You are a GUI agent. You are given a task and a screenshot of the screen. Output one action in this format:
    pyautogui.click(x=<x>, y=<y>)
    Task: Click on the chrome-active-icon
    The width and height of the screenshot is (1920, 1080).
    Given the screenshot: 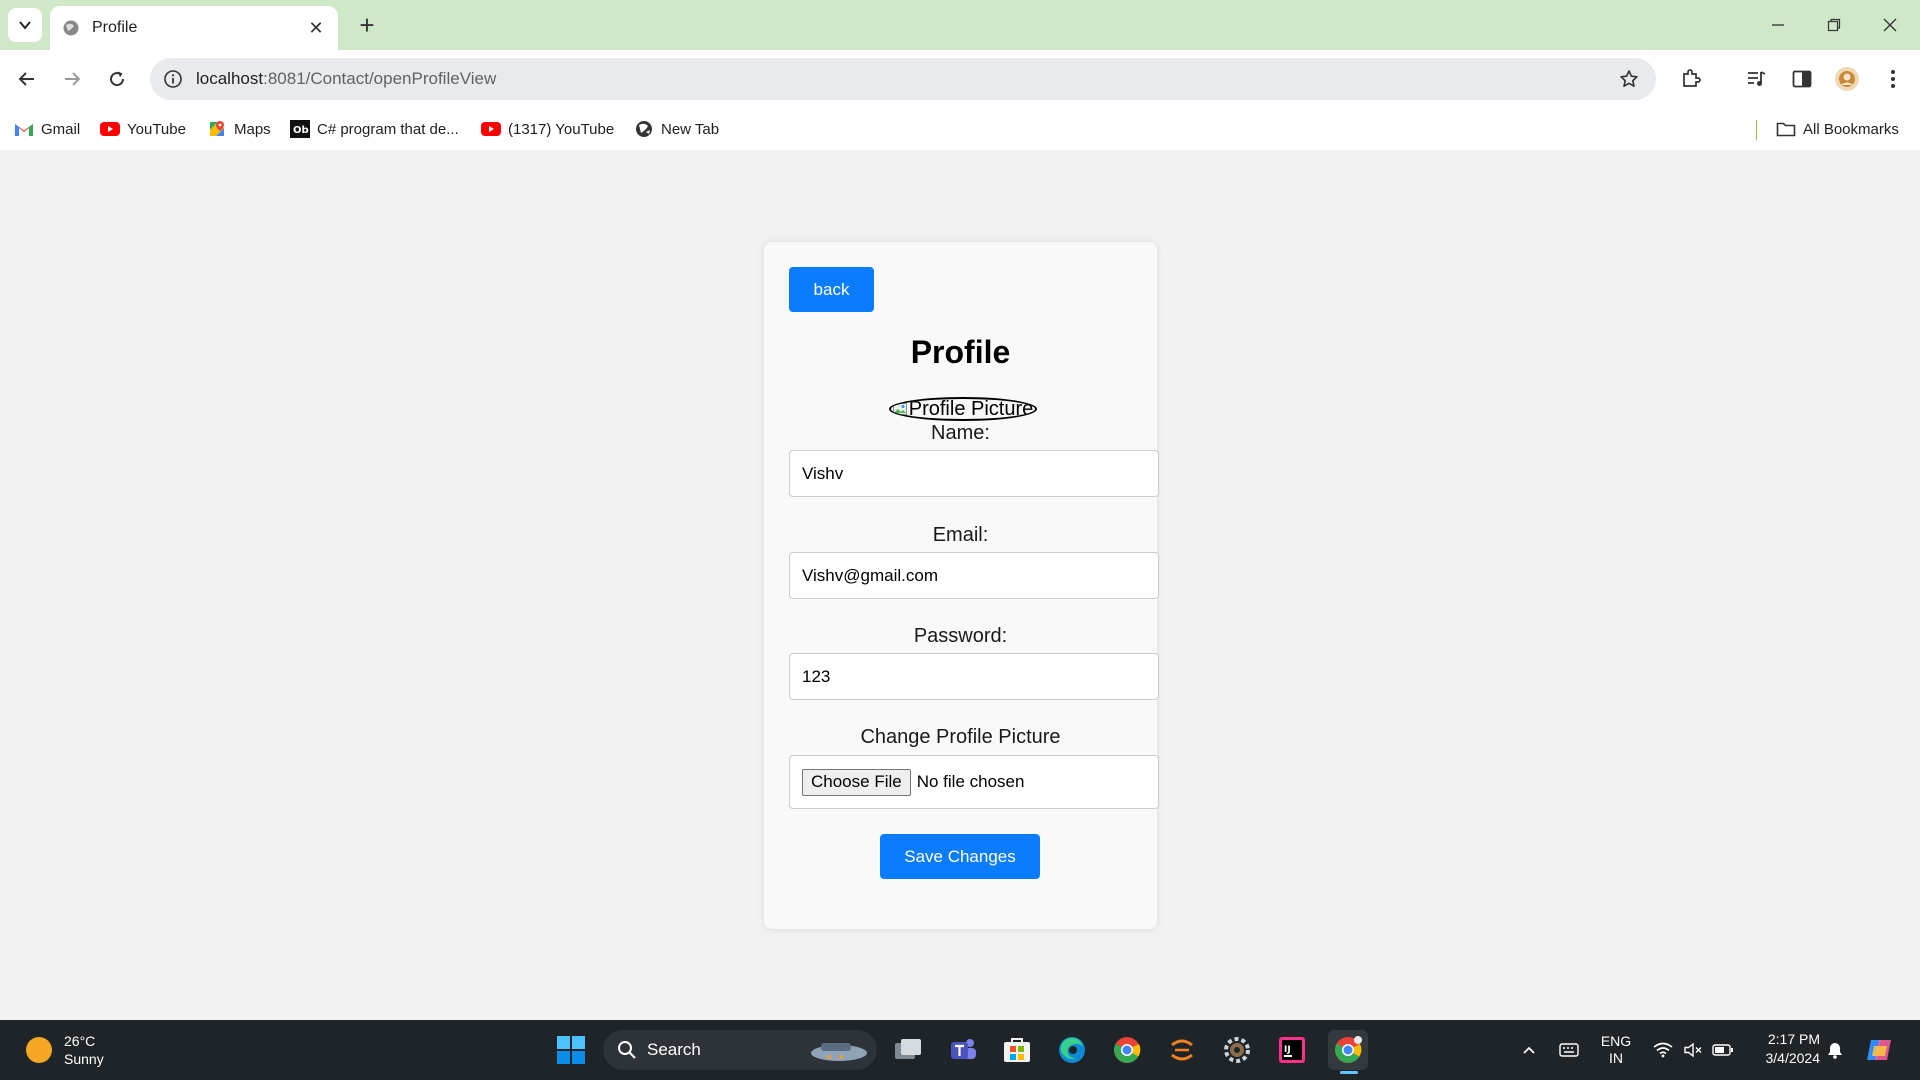 What is the action you would take?
    pyautogui.click(x=1348, y=1050)
    